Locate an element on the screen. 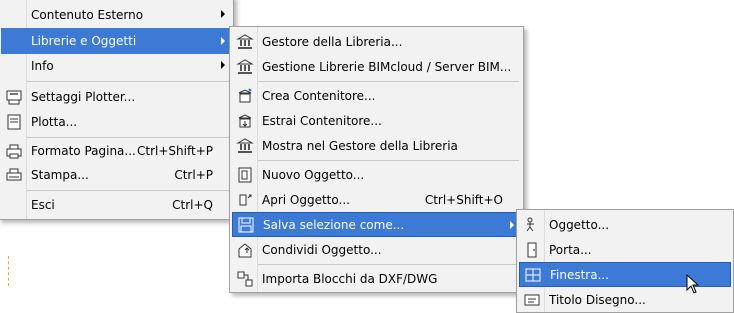 Image resolution: width=734 pixels, height=313 pixels. page-setup-icon is located at coordinates (14, 151).